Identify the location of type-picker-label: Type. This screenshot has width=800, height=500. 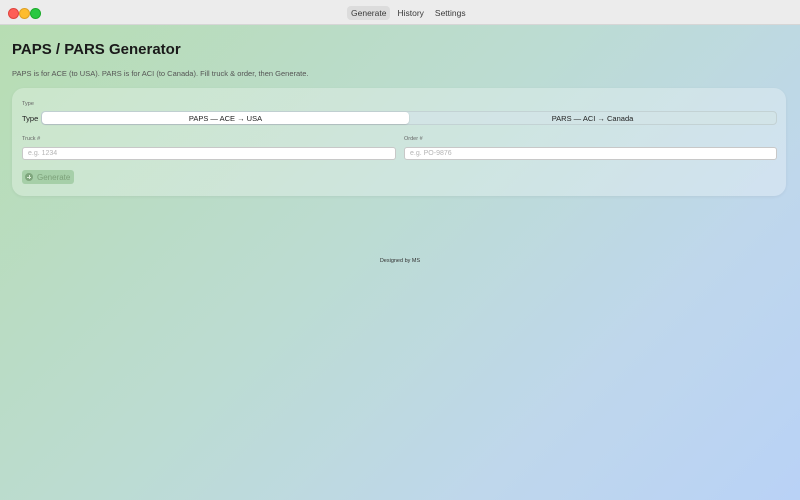
(30, 118).